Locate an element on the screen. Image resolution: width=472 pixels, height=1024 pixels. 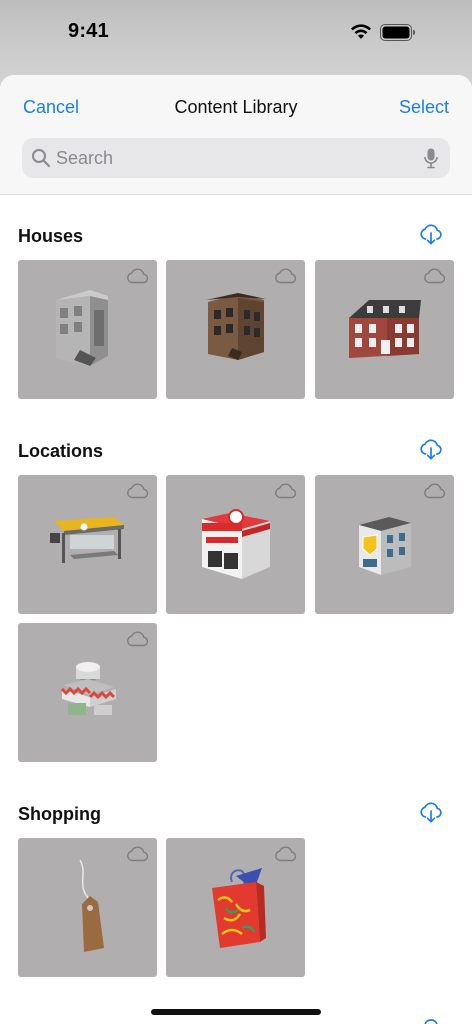
home-indicator is located at coordinates (236, 1012).